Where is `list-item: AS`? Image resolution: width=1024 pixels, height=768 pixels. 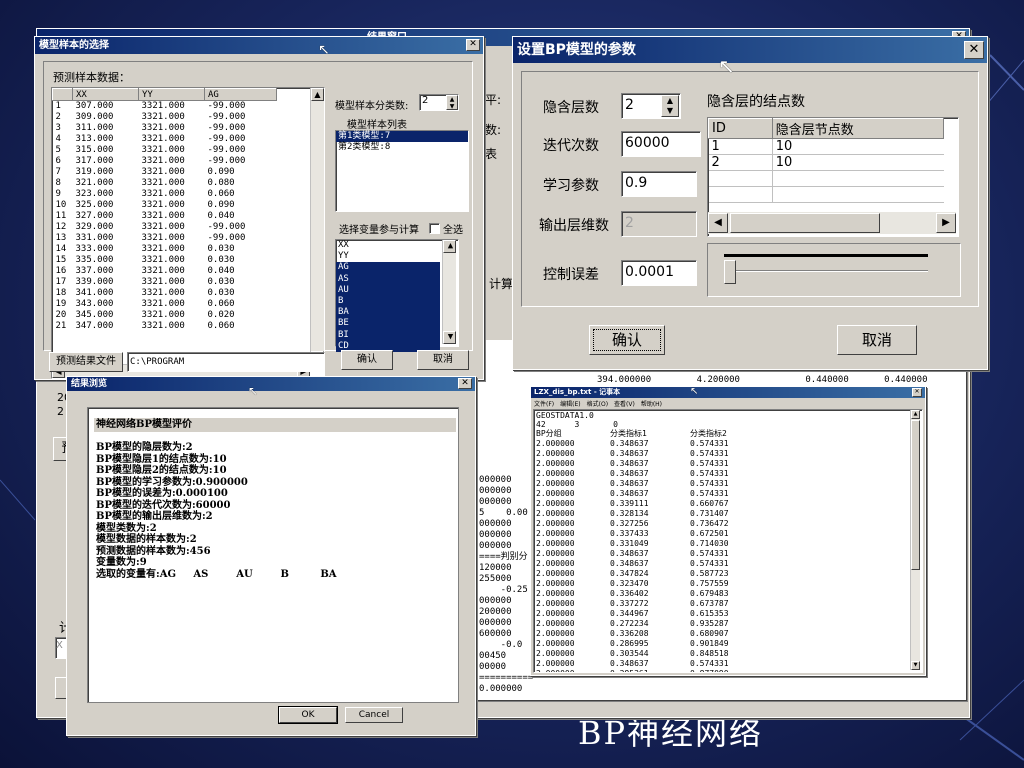 list-item: AS is located at coordinates (388, 279).